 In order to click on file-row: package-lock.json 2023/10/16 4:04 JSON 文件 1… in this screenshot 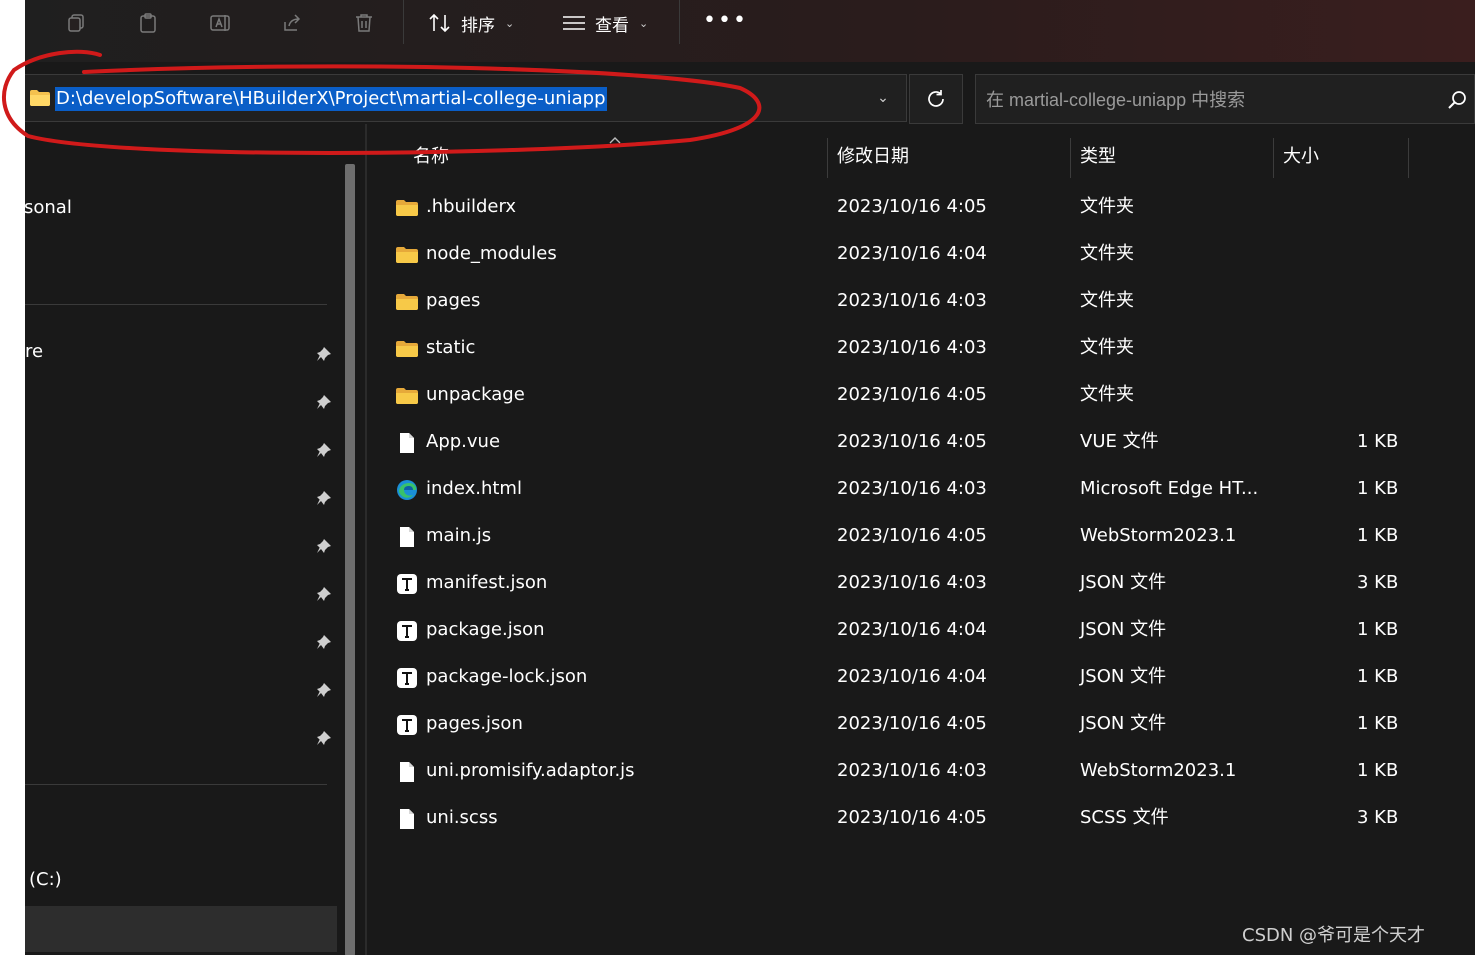, I will do `click(921, 677)`.